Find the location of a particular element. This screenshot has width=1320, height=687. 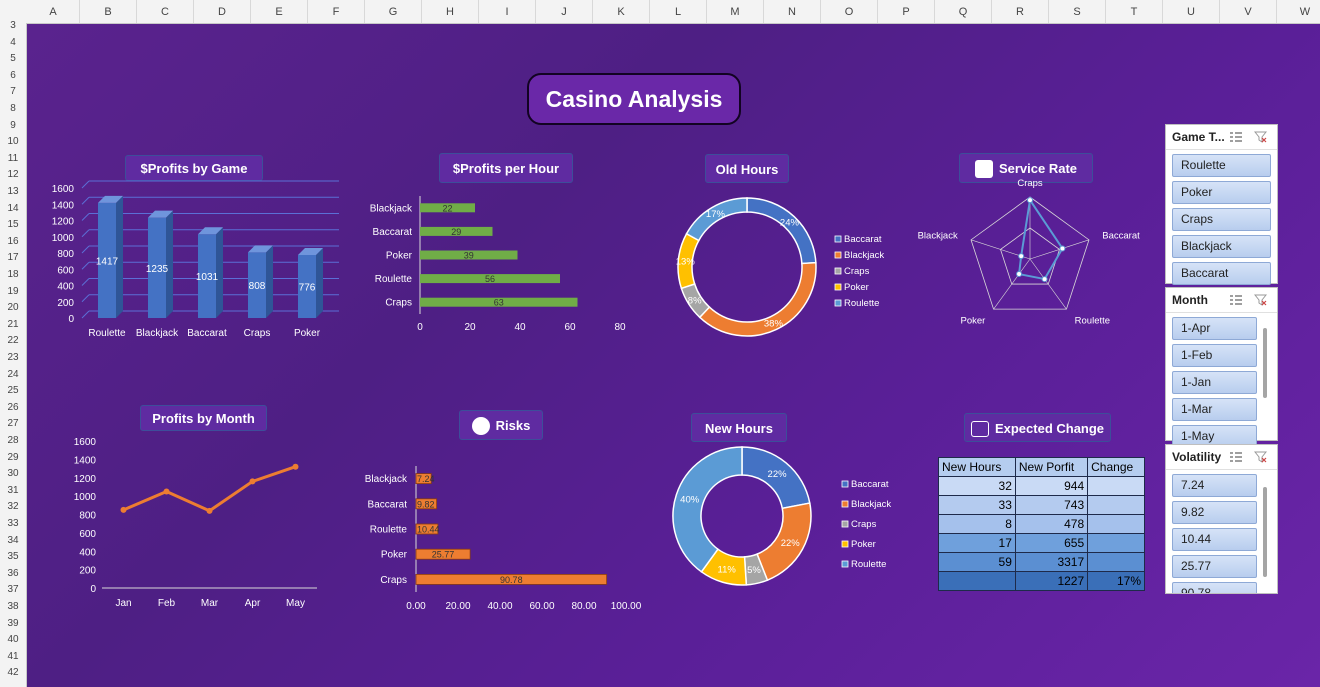

row-header: 37 is located at coordinates (13, 589).